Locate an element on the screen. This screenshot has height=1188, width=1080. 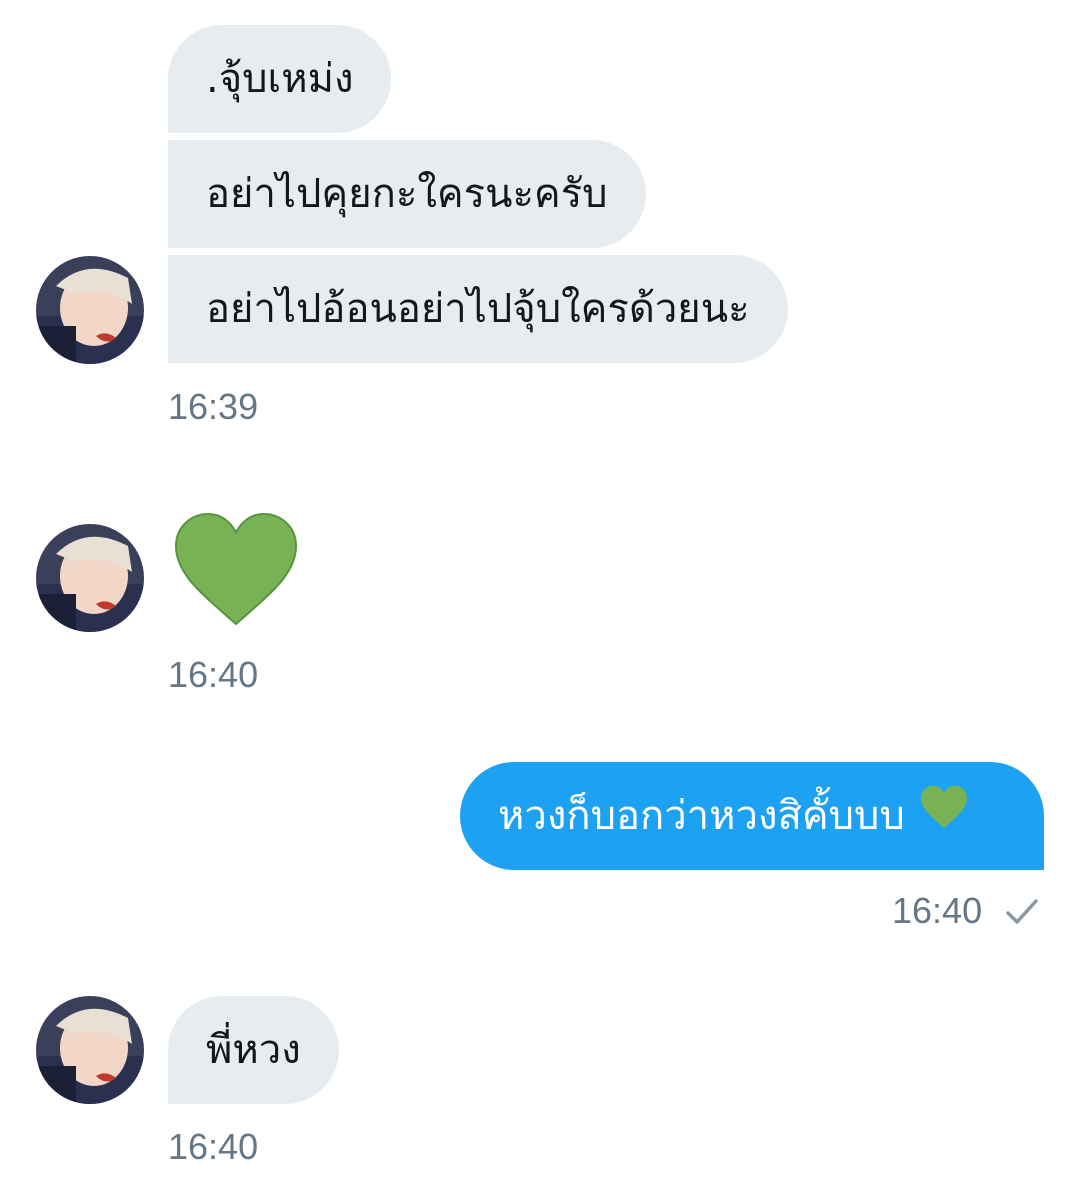
message-text: .จุ้บเหม่ง is located at coordinates (280, 79).